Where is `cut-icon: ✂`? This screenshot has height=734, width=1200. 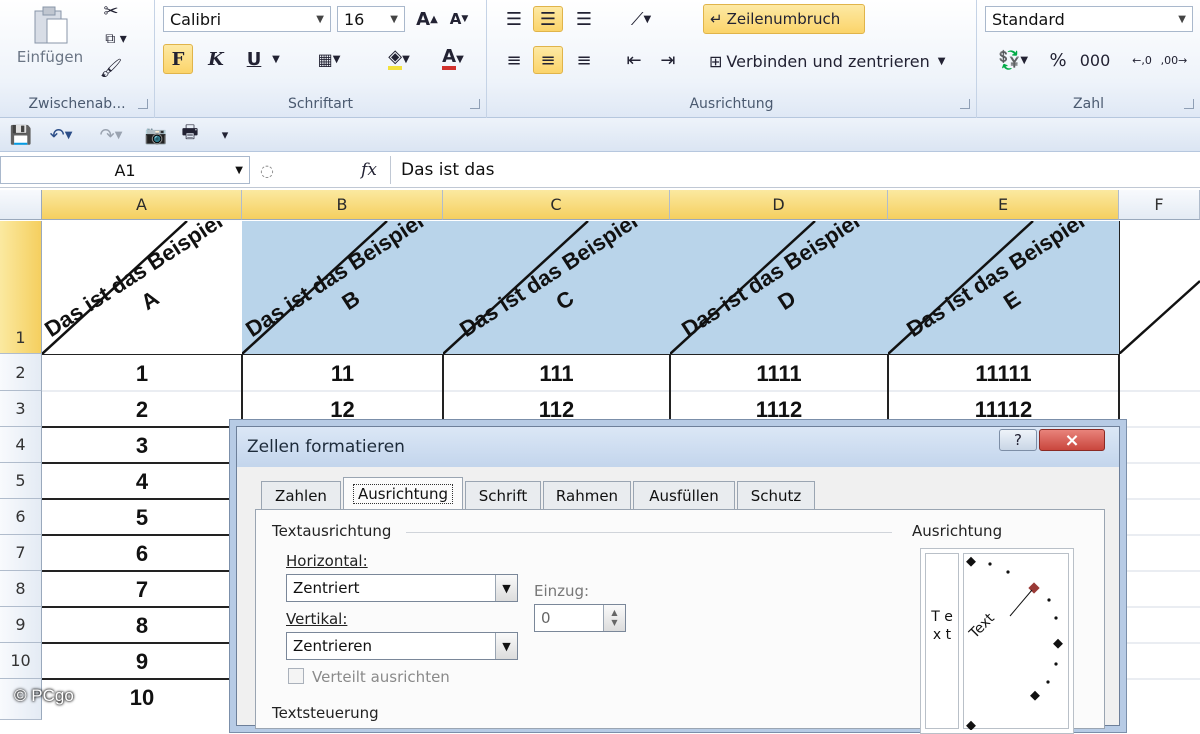
cut-icon: ✂ is located at coordinates (111, 11).